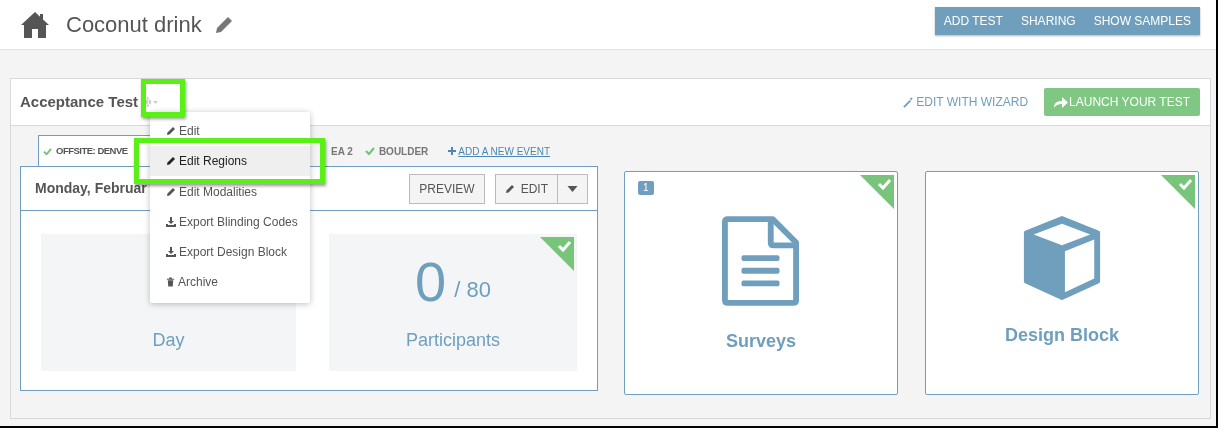 The width and height of the screenshot is (1226, 434). Describe the element at coordinates (230, 282) in the screenshot. I see `menu-item: Archive` at that location.